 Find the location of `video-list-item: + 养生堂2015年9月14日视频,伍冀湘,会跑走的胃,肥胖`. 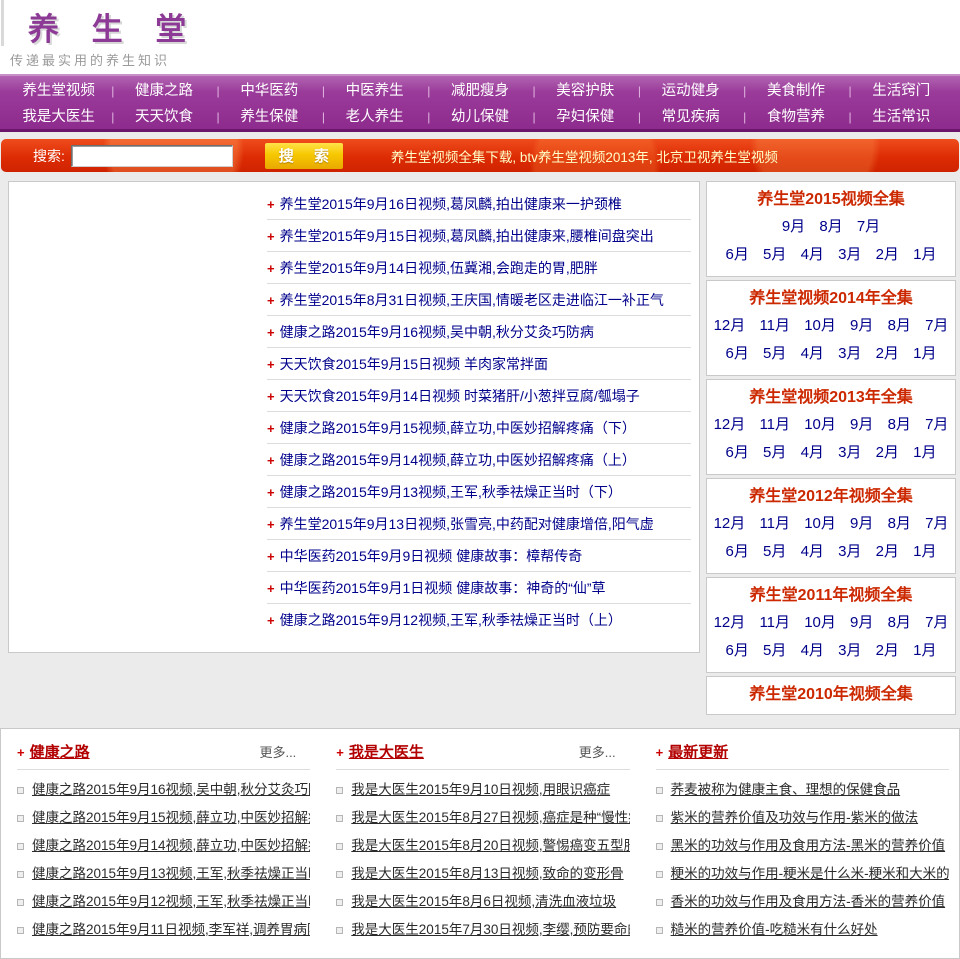

video-list-item: + 养生堂2015年9月14日视频,伍冀湘,会跑走的胃,肥胖 is located at coordinates (479, 268).